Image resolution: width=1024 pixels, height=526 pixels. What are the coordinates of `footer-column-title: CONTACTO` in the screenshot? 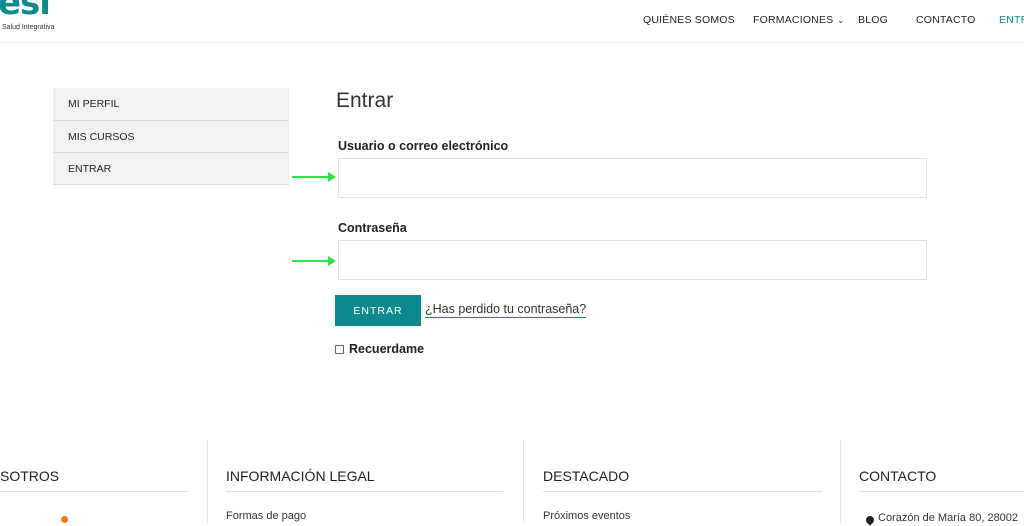 It's located at (898, 476).